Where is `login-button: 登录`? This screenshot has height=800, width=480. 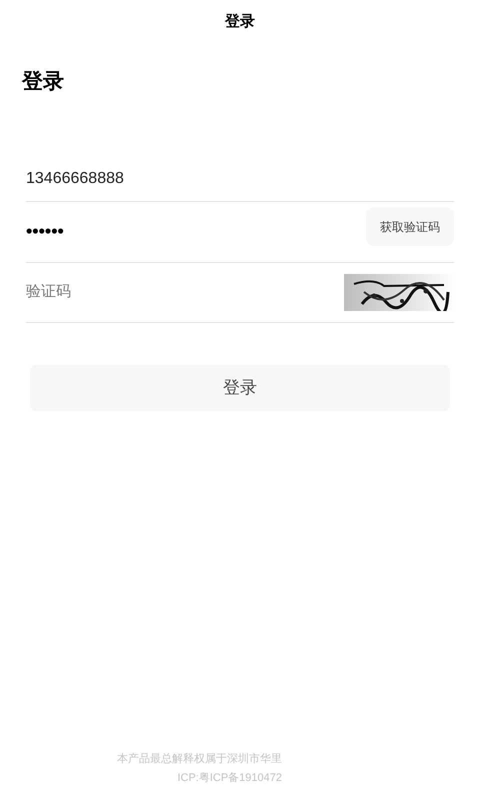 login-button: 登录 is located at coordinates (240, 387).